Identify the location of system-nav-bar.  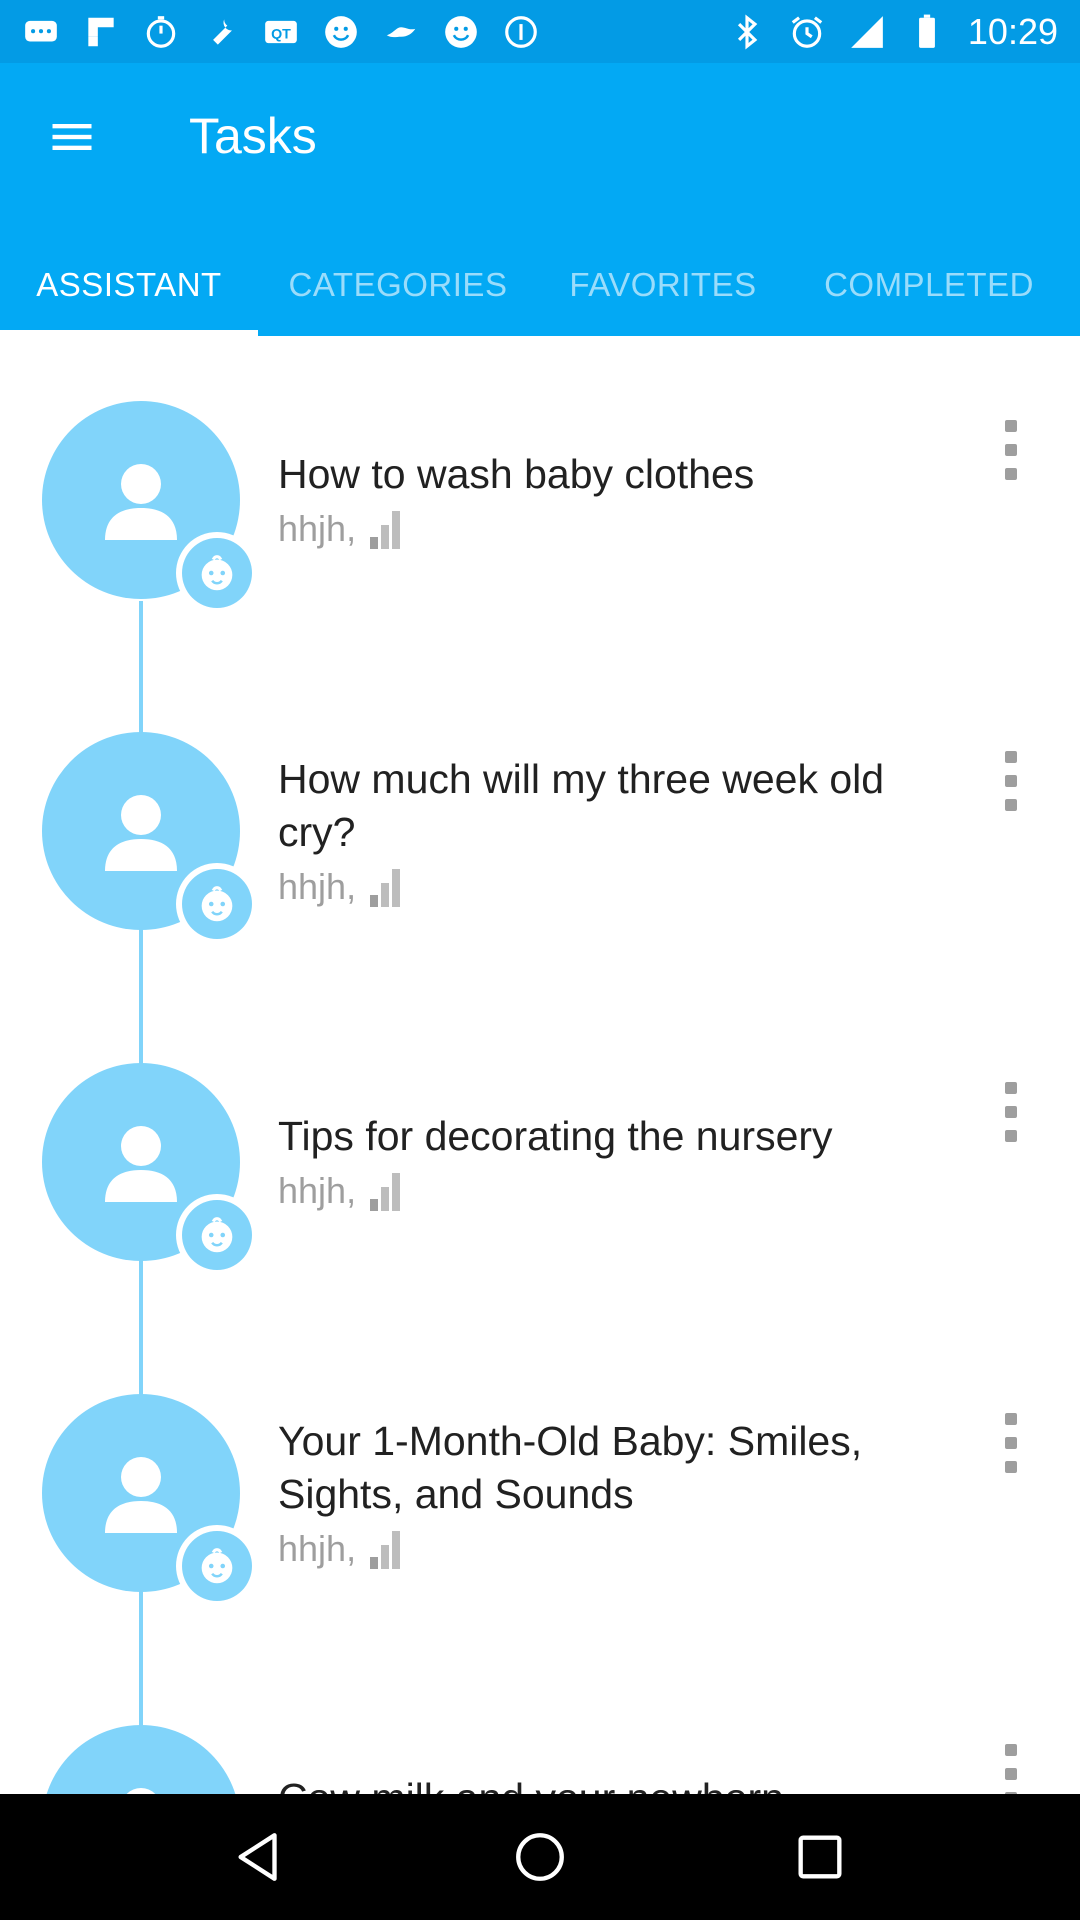
(540, 1857).